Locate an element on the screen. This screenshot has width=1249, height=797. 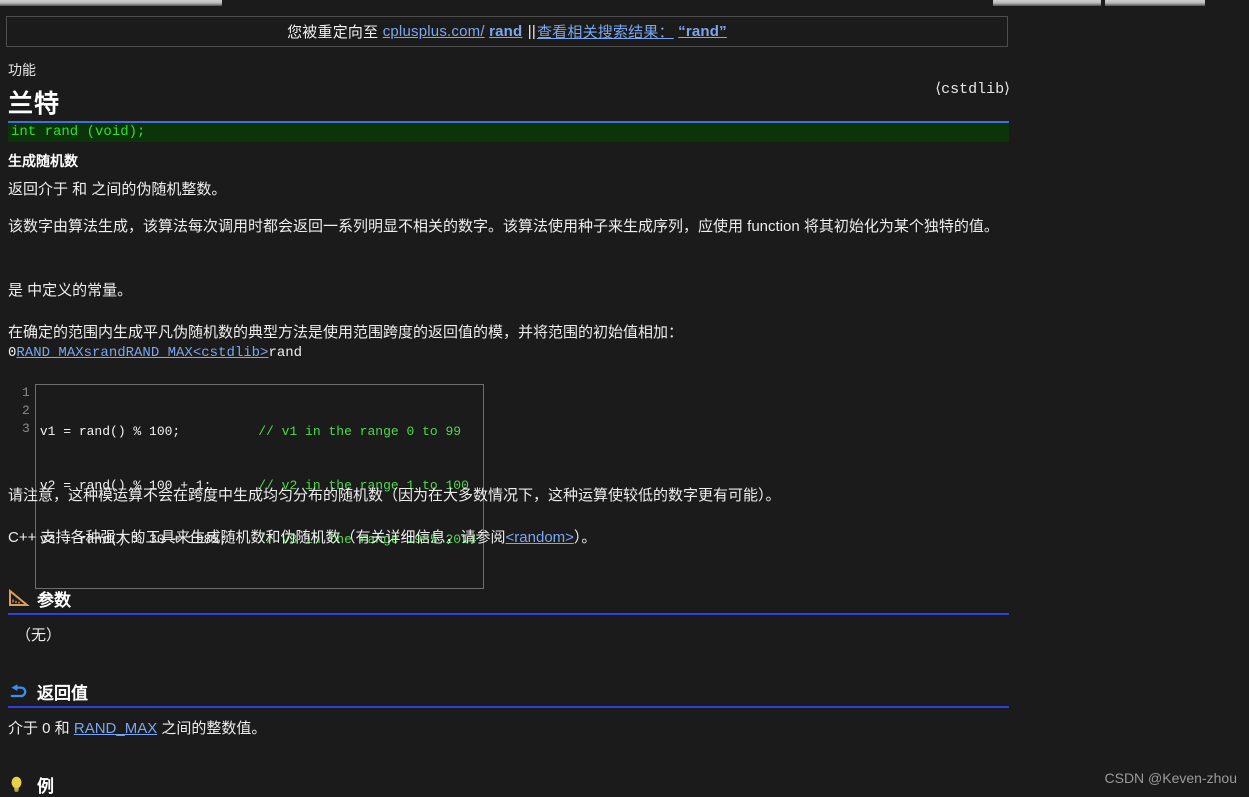
inline-reference-line: 0RAND_MAXsrandRAND_MAX<cstdlib>rand is located at coordinates (155, 353).